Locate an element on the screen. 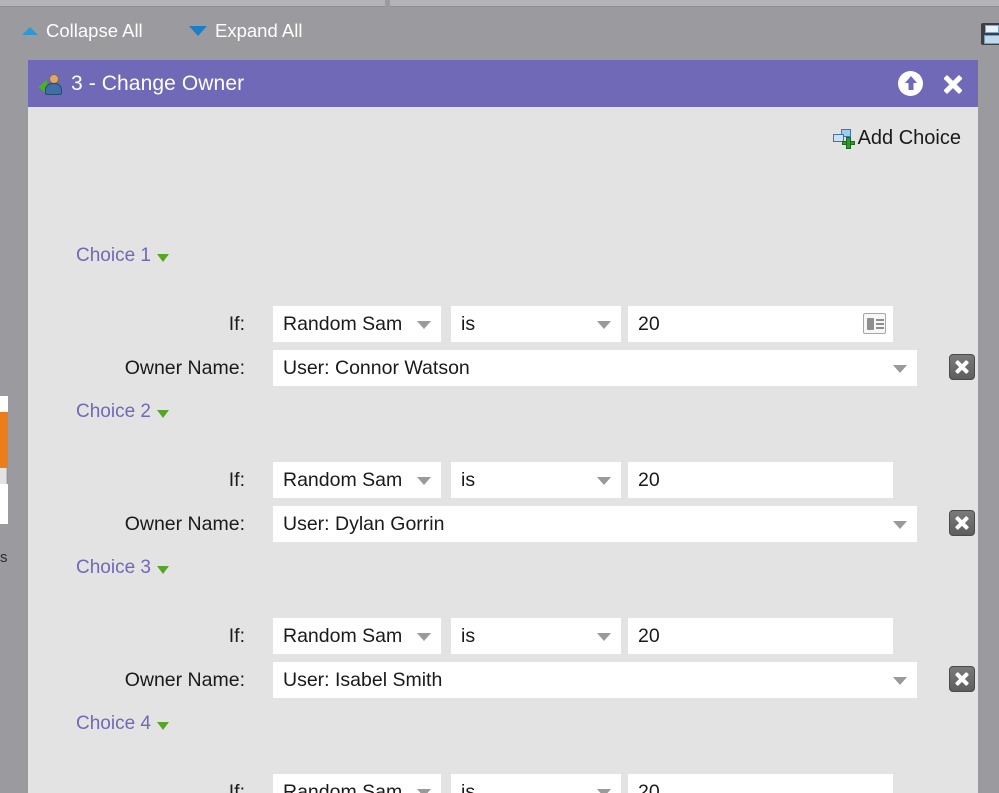 The width and height of the screenshot is (999, 793). choice-2-operator-select: is is located at coordinates (536, 480).